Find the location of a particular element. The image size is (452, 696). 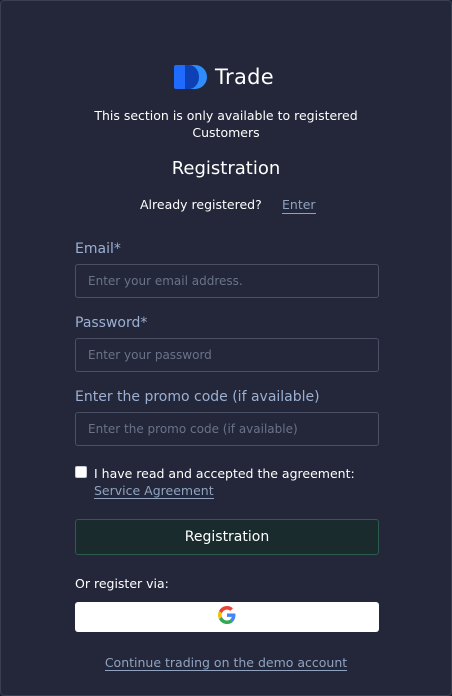

brand-name: Trade is located at coordinates (244, 77).